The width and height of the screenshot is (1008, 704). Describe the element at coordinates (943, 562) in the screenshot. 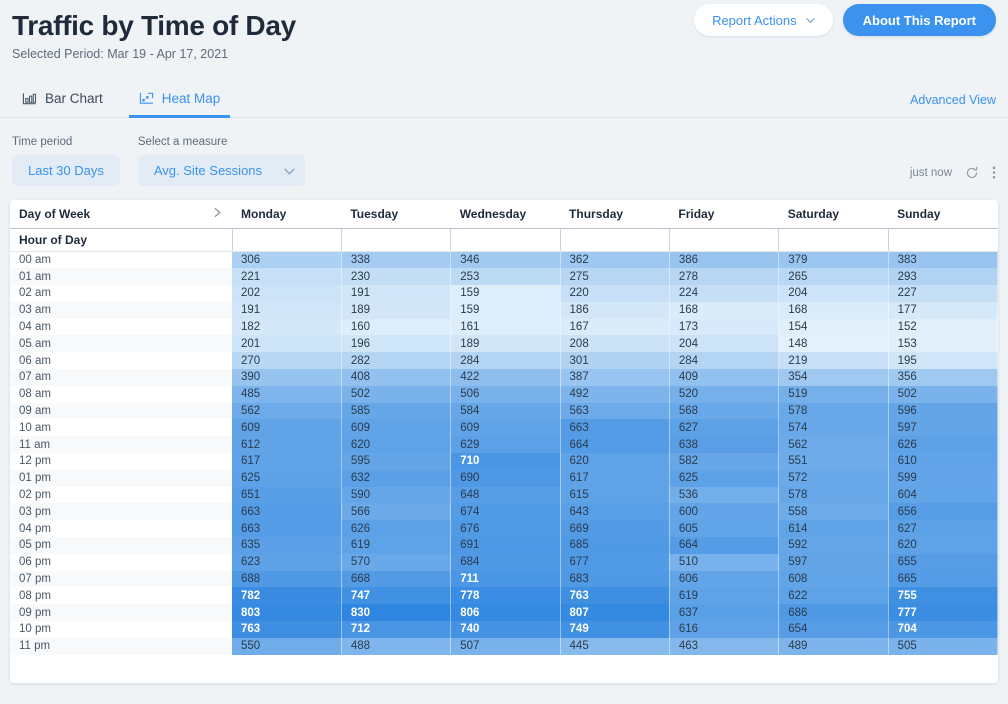

I see `heatmap-cell: 655` at that location.